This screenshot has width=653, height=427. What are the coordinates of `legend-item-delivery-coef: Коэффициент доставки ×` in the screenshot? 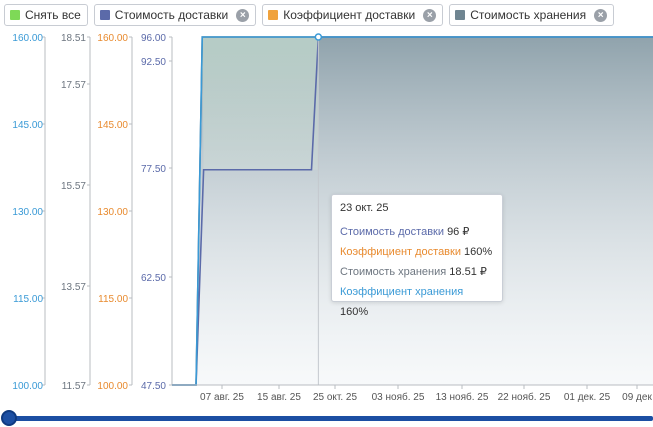 It's located at (353, 15).